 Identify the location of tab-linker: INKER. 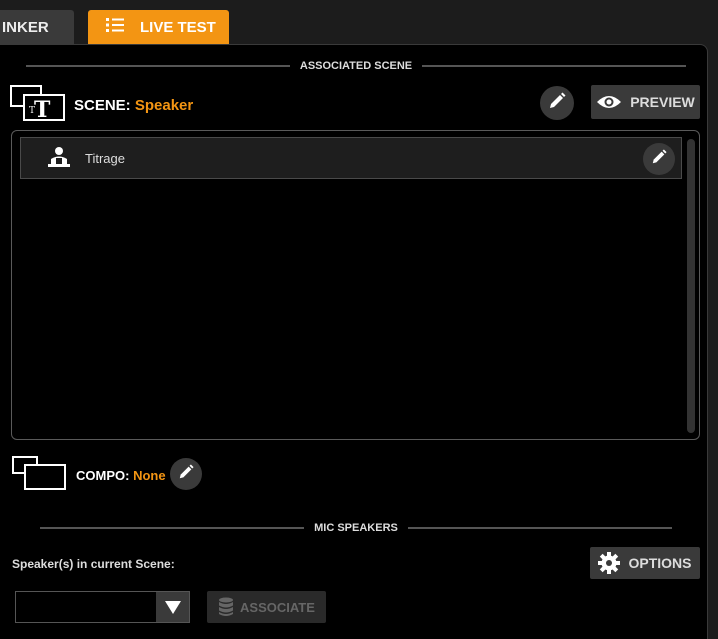
(37, 27).